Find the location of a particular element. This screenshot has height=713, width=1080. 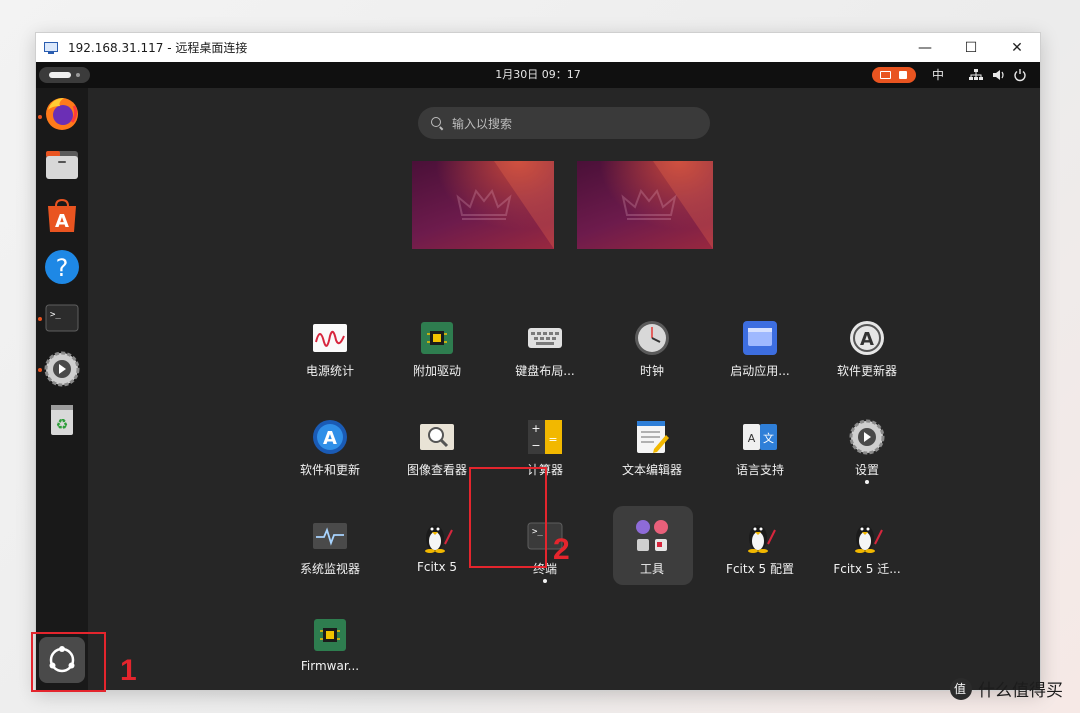

stop-icon is located at coordinates (903, 75).